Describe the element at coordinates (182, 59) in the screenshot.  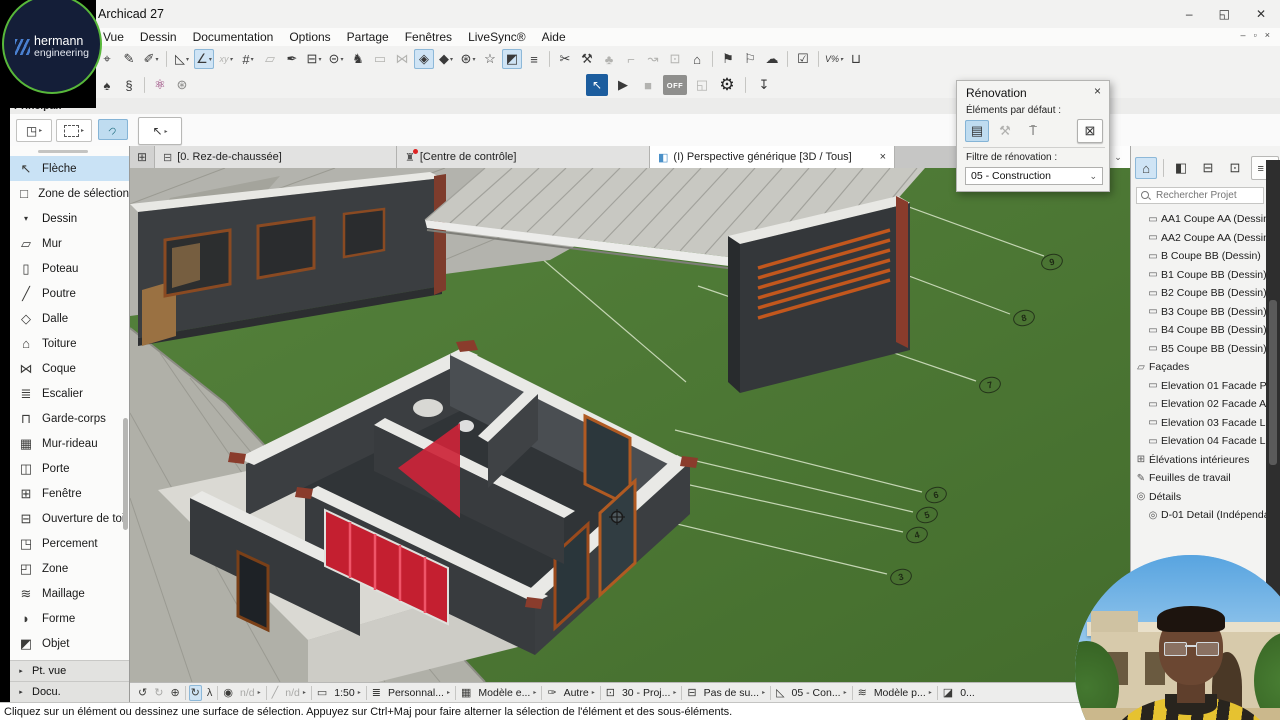
I see `toolbar-button: ◺ ▾` at that location.